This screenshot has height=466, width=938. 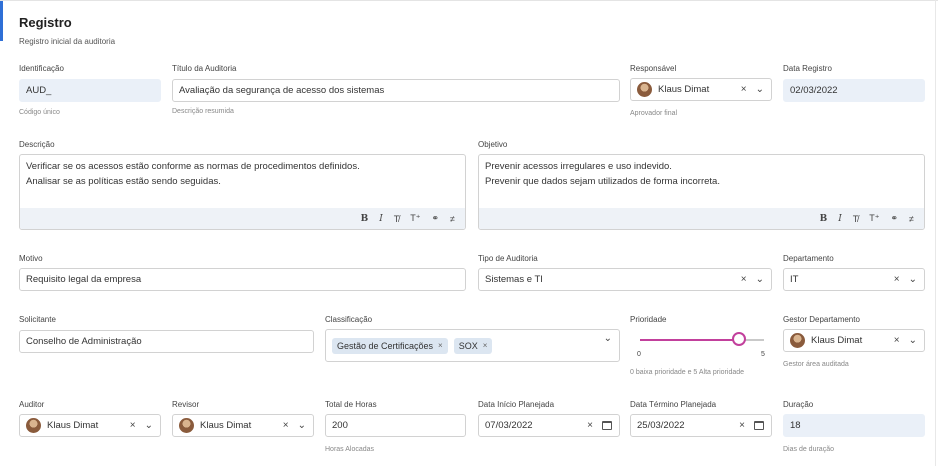 What do you see at coordinates (654, 113) in the screenshot?
I see `responsavel-hint: Aprovador final` at bounding box center [654, 113].